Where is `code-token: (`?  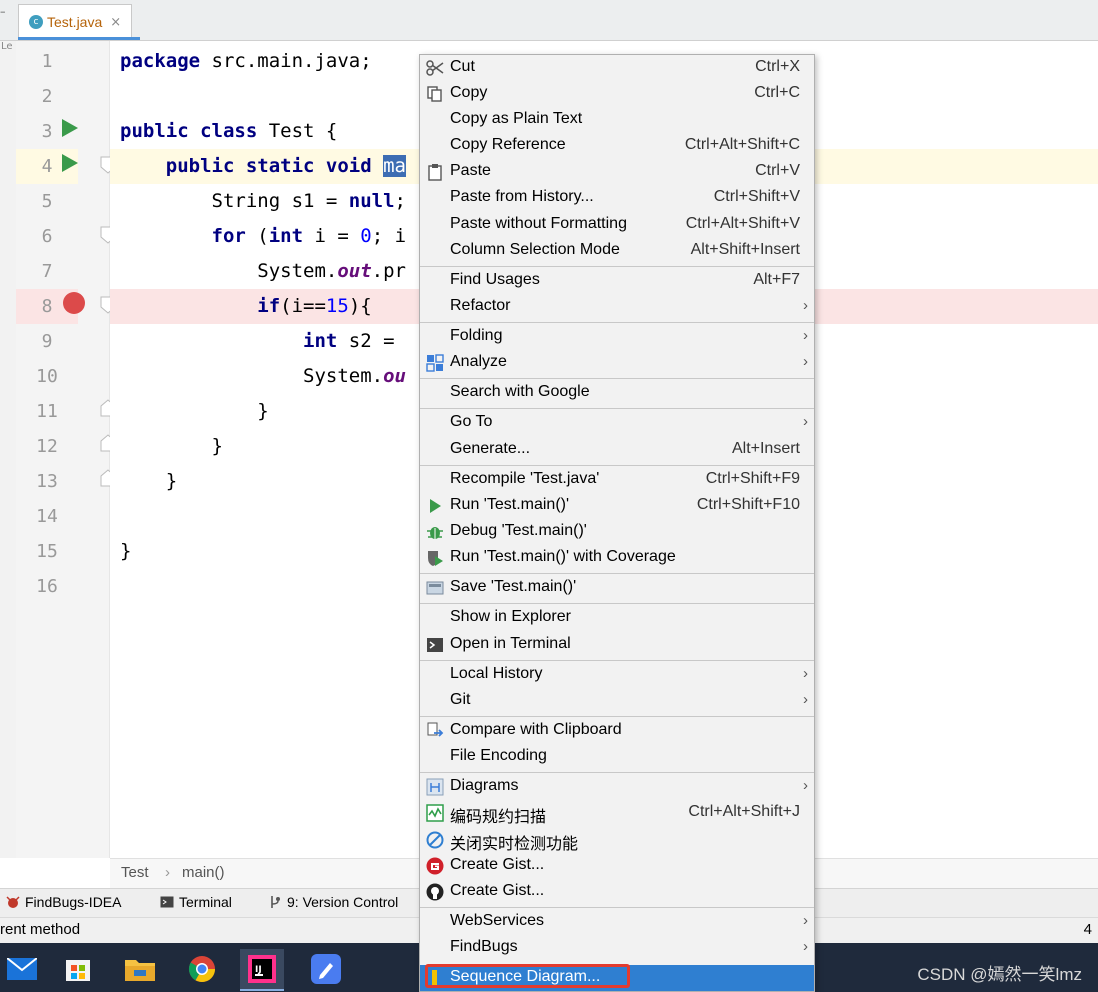 code-token: ( is located at coordinates (263, 236).